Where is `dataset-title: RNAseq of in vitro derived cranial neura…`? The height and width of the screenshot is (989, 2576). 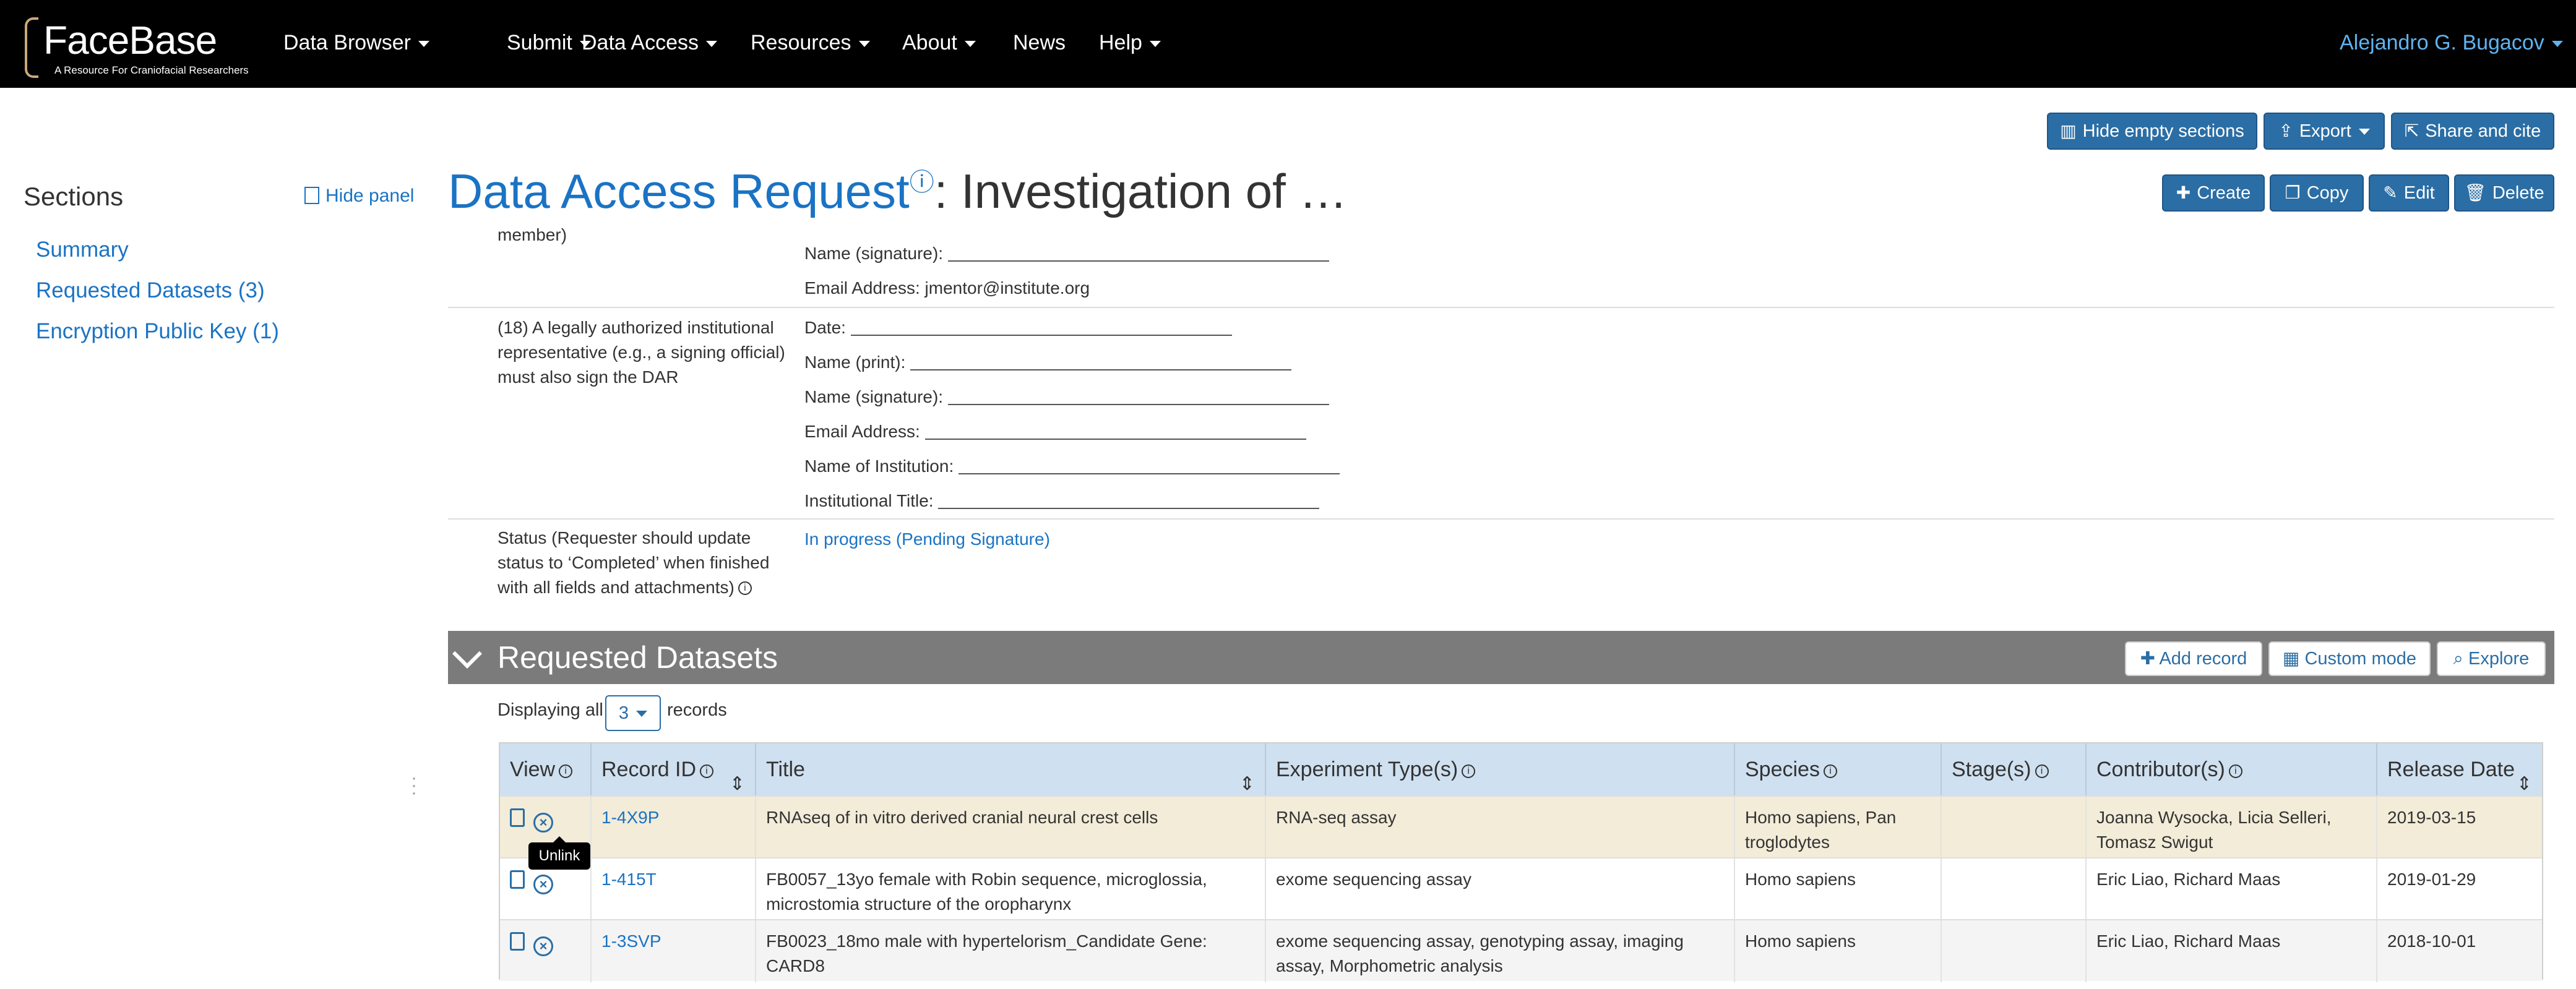 dataset-title: RNAseq of in vitro derived cranial neura… is located at coordinates (1011, 827).